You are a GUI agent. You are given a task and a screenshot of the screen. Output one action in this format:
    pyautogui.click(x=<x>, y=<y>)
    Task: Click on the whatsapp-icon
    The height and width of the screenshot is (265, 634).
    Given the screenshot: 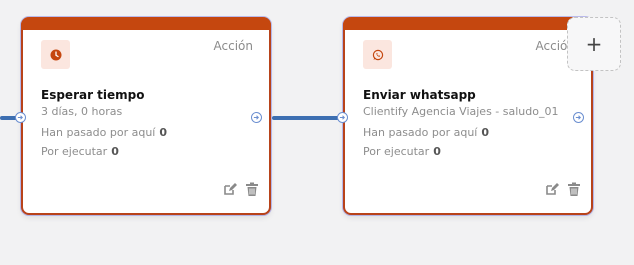 What is the action you would take?
    pyautogui.click(x=377, y=54)
    